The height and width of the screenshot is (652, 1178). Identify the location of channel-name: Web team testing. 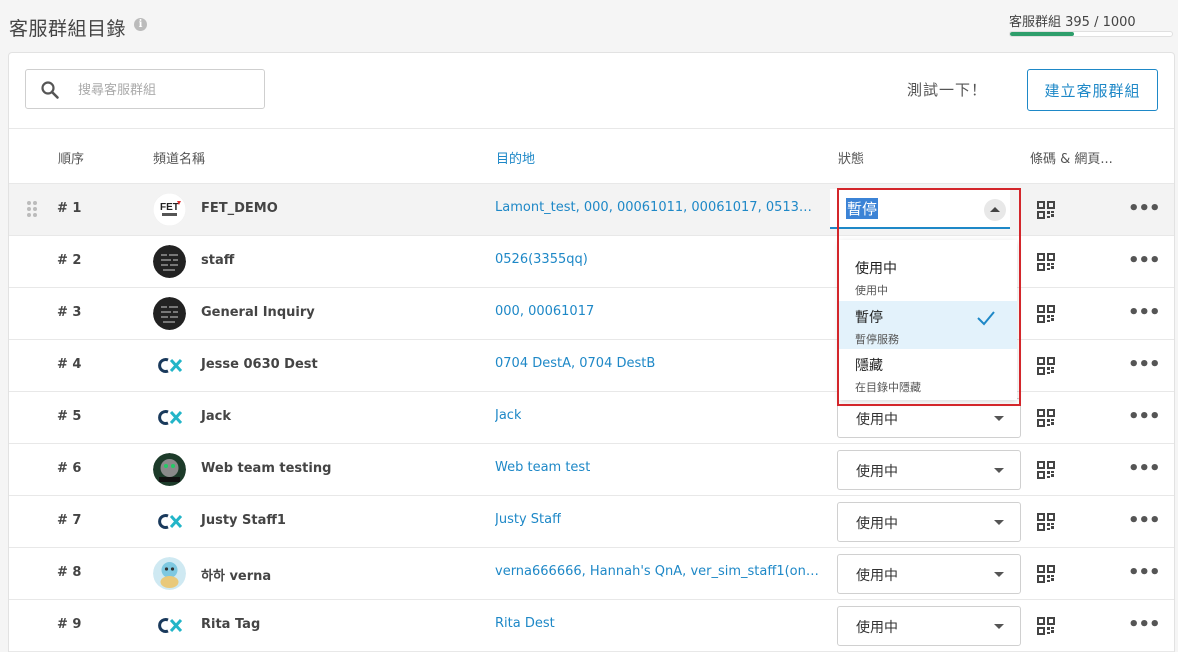
(266, 468).